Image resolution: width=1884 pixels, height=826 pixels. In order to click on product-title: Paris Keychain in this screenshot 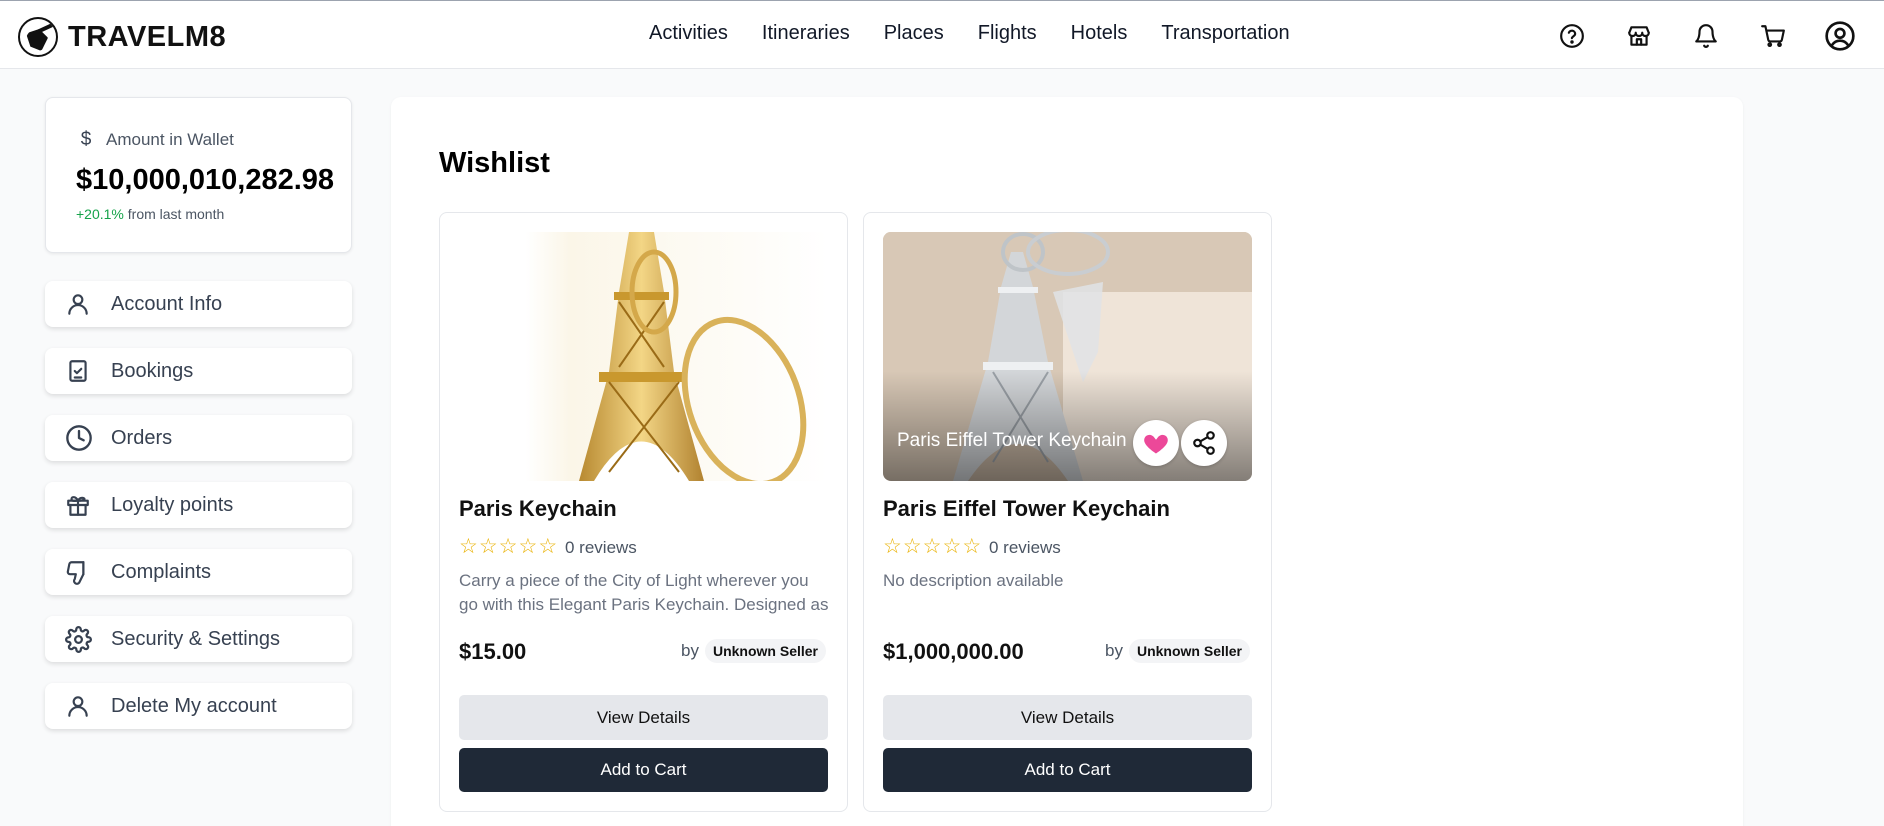, I will do `click(538, 509)`.